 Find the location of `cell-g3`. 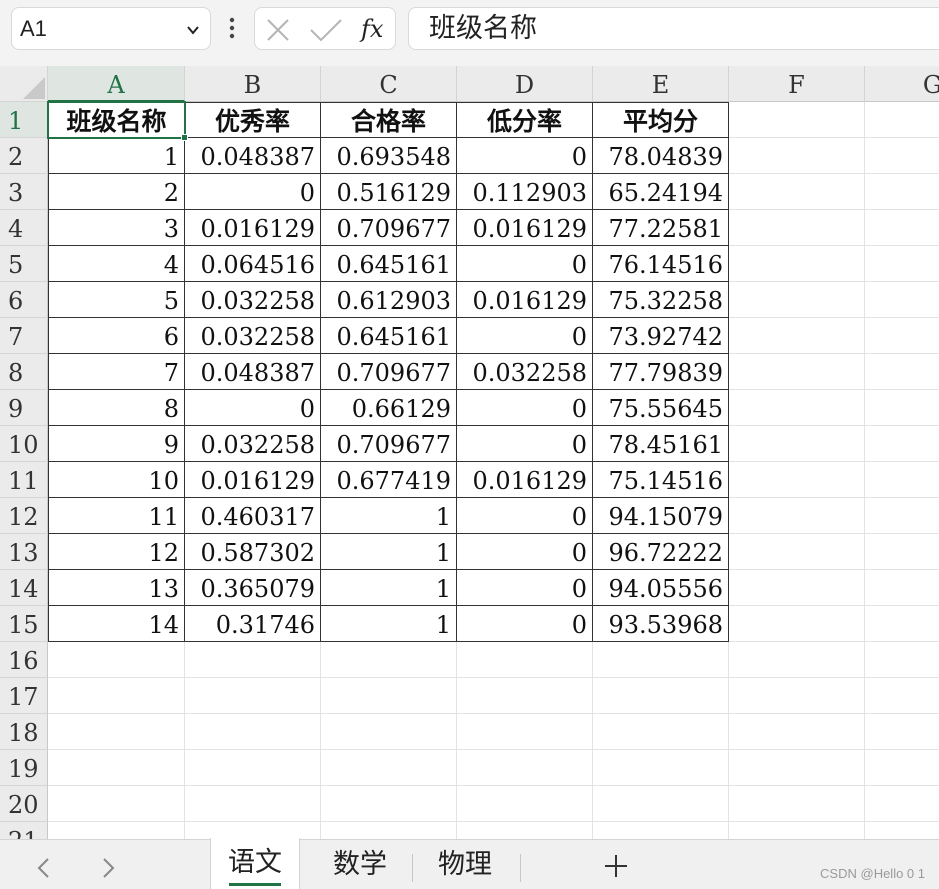

cell-g3 is located at coordinates (902, 192).